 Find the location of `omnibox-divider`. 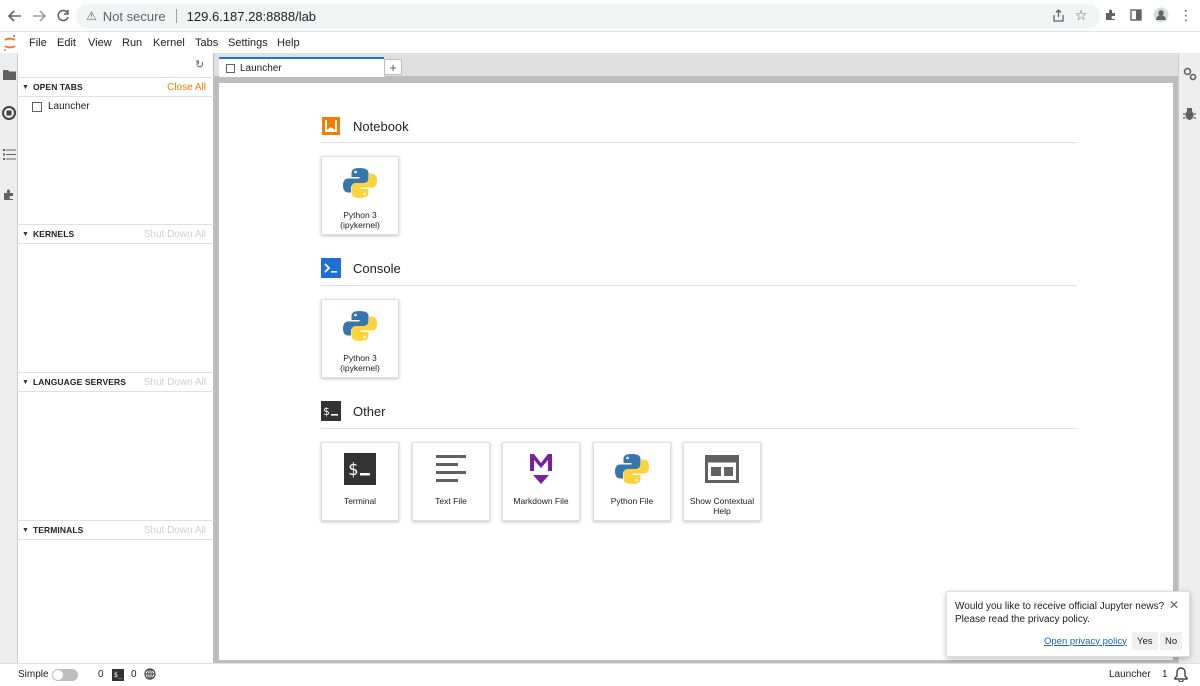

omnibox-divider is located at coordinates (176, 16).